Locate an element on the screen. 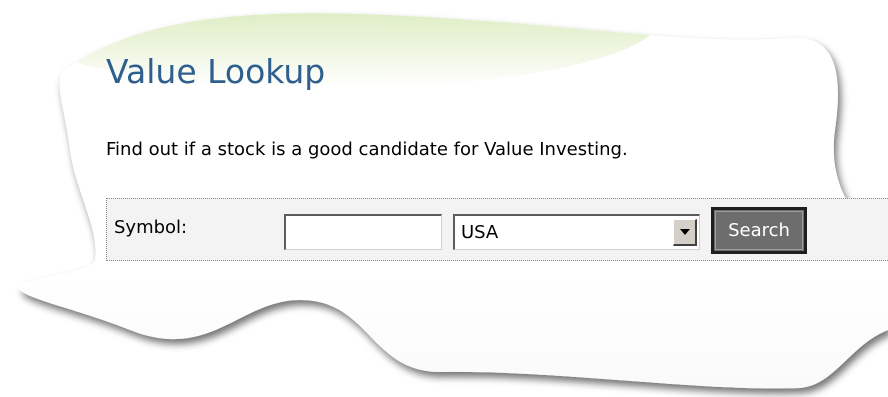 The height and width of the screenshot is (397, 888). chevron-down-icon is located at coordinates (685, 232).